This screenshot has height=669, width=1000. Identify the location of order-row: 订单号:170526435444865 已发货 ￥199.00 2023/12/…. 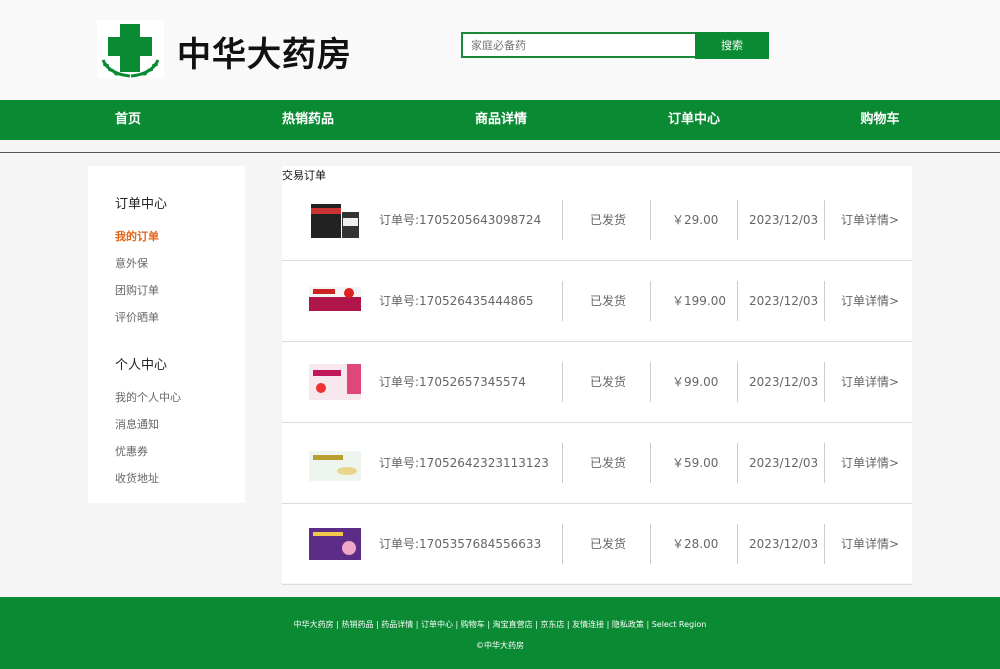
(597, 301).